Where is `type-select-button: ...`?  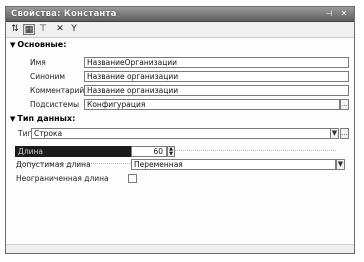 type-select-button: ... is located at coordinates (344, 133).